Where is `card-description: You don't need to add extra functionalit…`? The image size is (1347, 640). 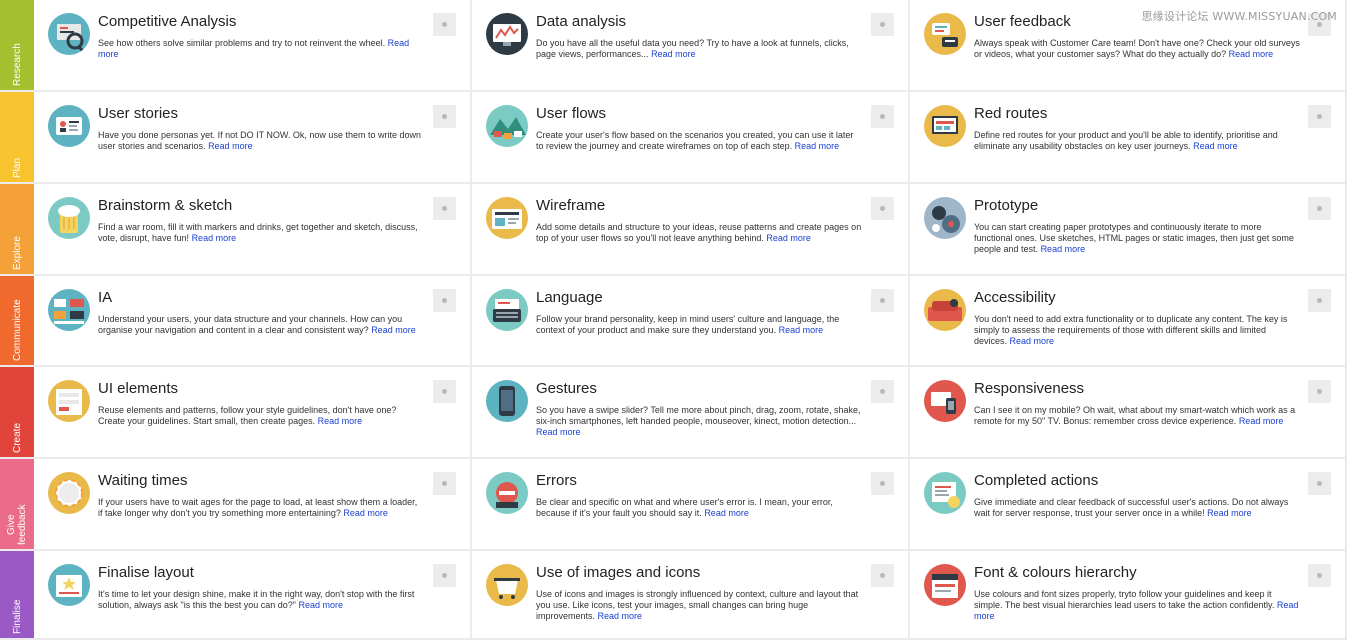
card-description: You don't need to add extra functionalit… is located at coordinates (1137, 330).